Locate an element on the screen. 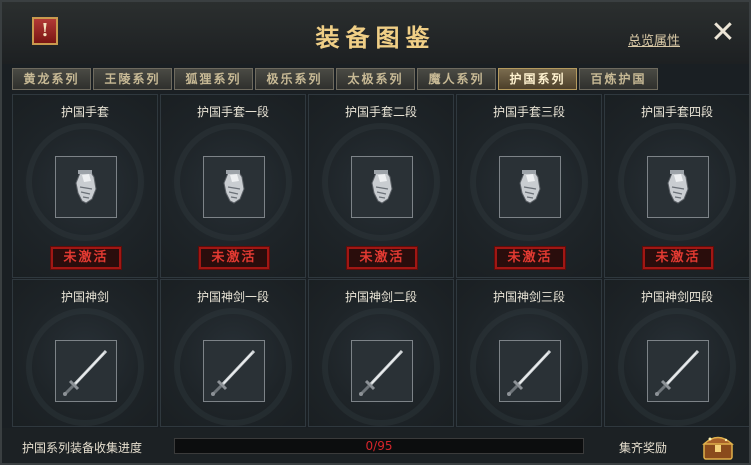 The height and width of the screenshot is (465, 751). treasure-chest-icon is located at coordinates (718, 446).